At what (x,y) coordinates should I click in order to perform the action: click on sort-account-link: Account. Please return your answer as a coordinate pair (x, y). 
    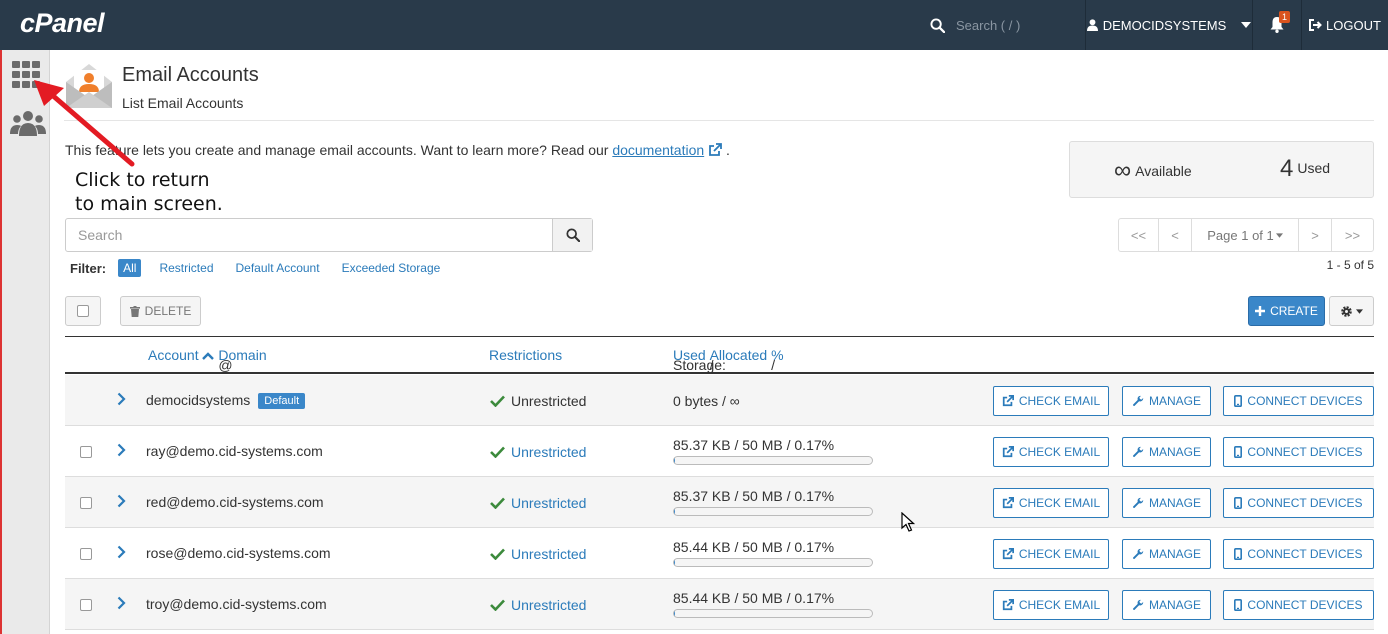
    Looking at the image, I should click on (173, 355).